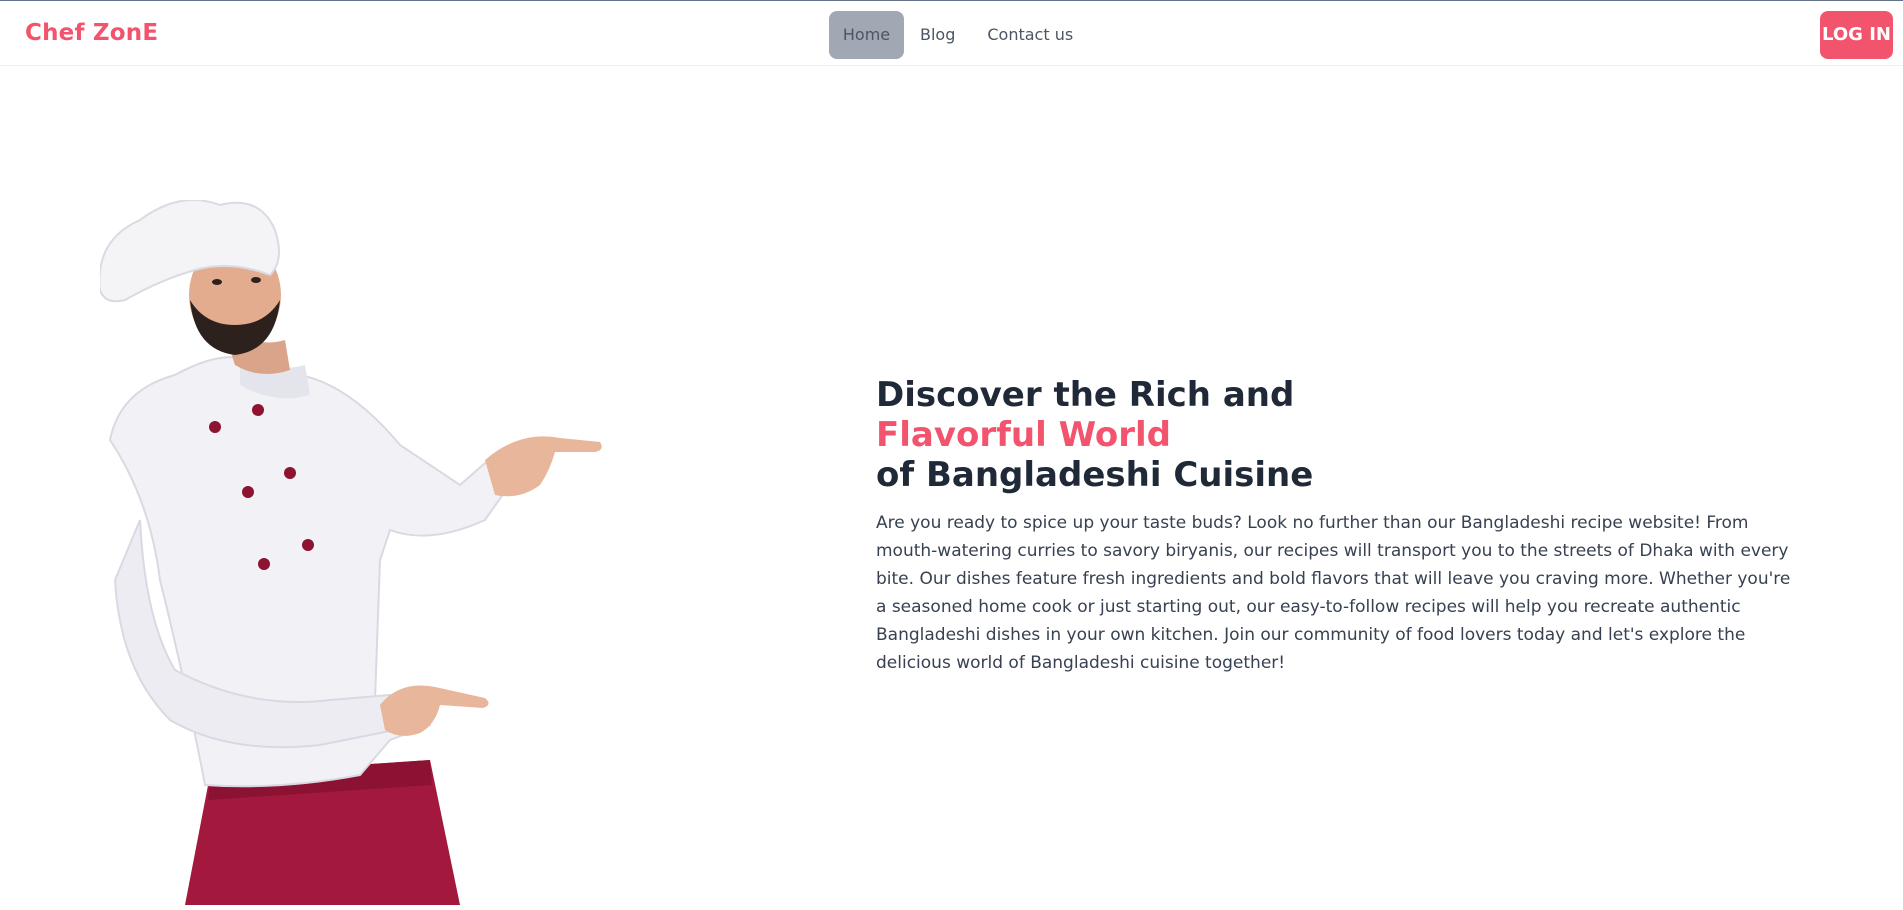 Image resolution: width=1903 pixels, height=910 pixels. I want to click on nav-item-contact: Contact us, so click(1030, 35).